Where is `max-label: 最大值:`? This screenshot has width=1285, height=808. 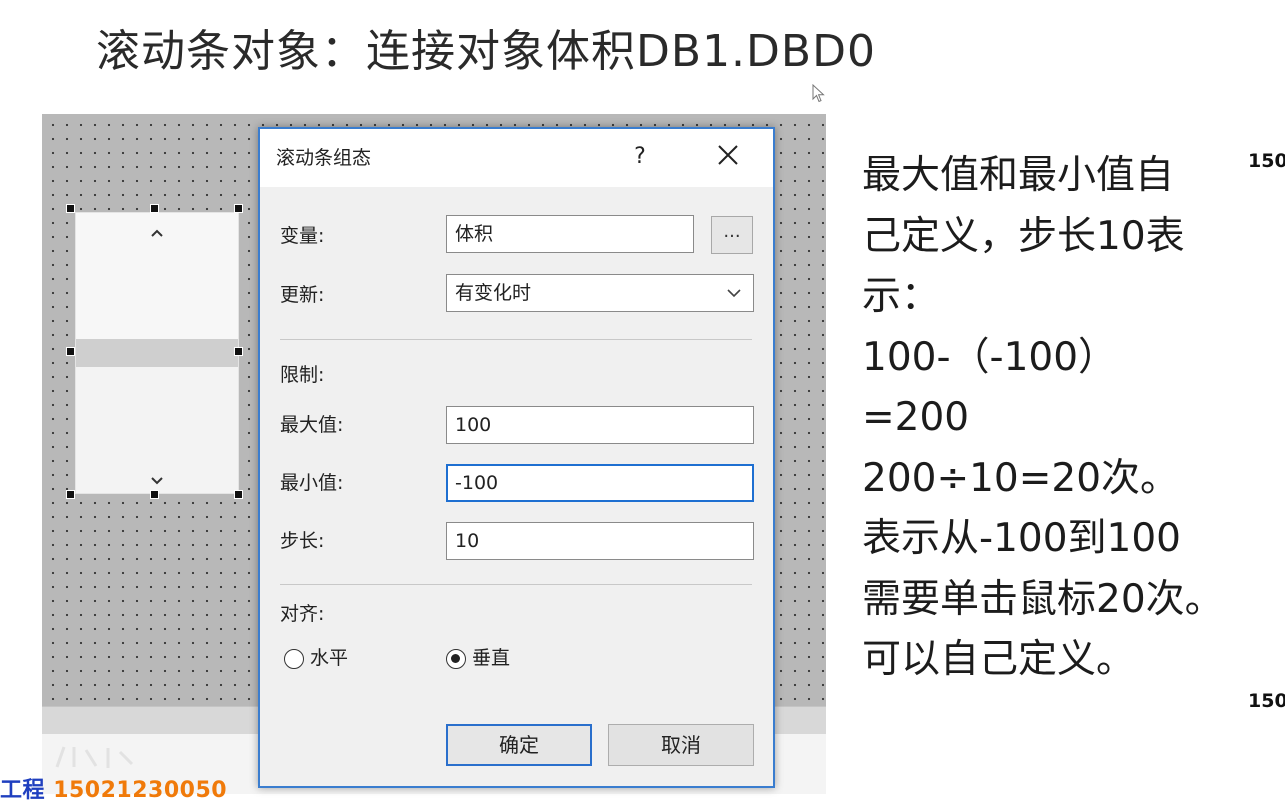
max-label: 最大值: is located at coordinates (312, 425).